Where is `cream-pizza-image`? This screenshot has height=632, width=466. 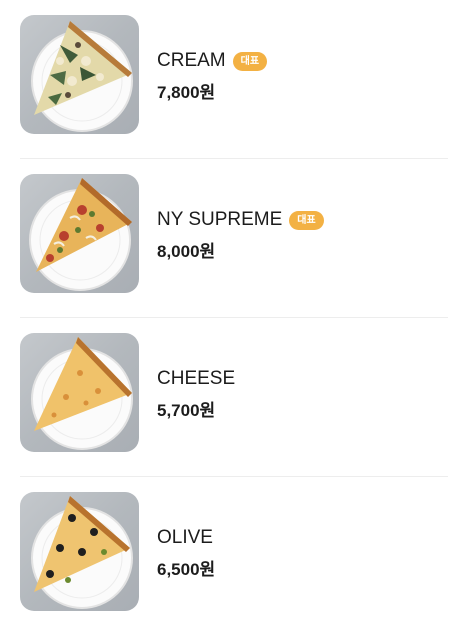 cream-pizza-image is located at coordinates (79, 74).